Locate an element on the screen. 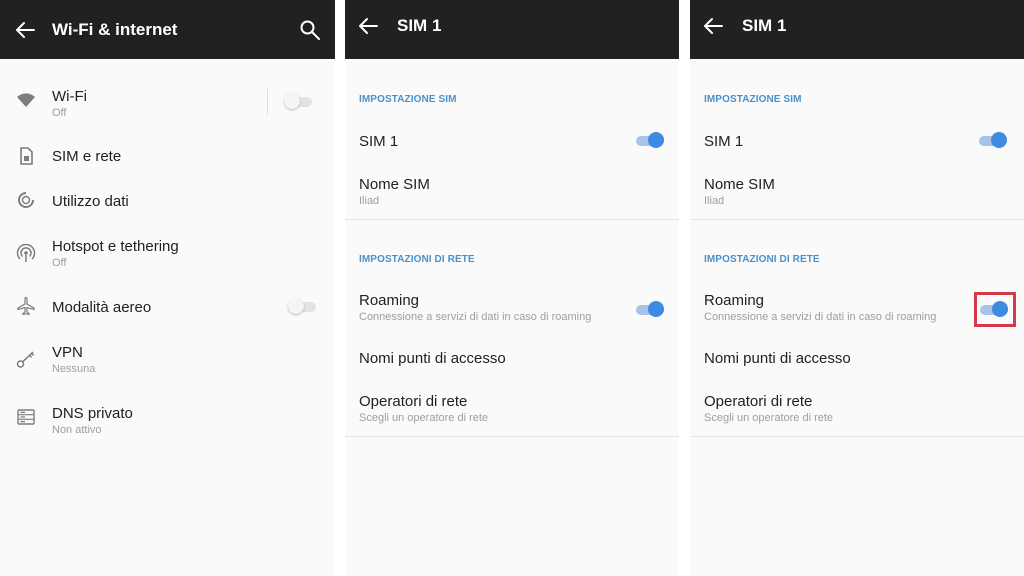 Image resolution: width=1024 pixels, height=576 pixels. dns-icon is located at coordinates (26, 417).